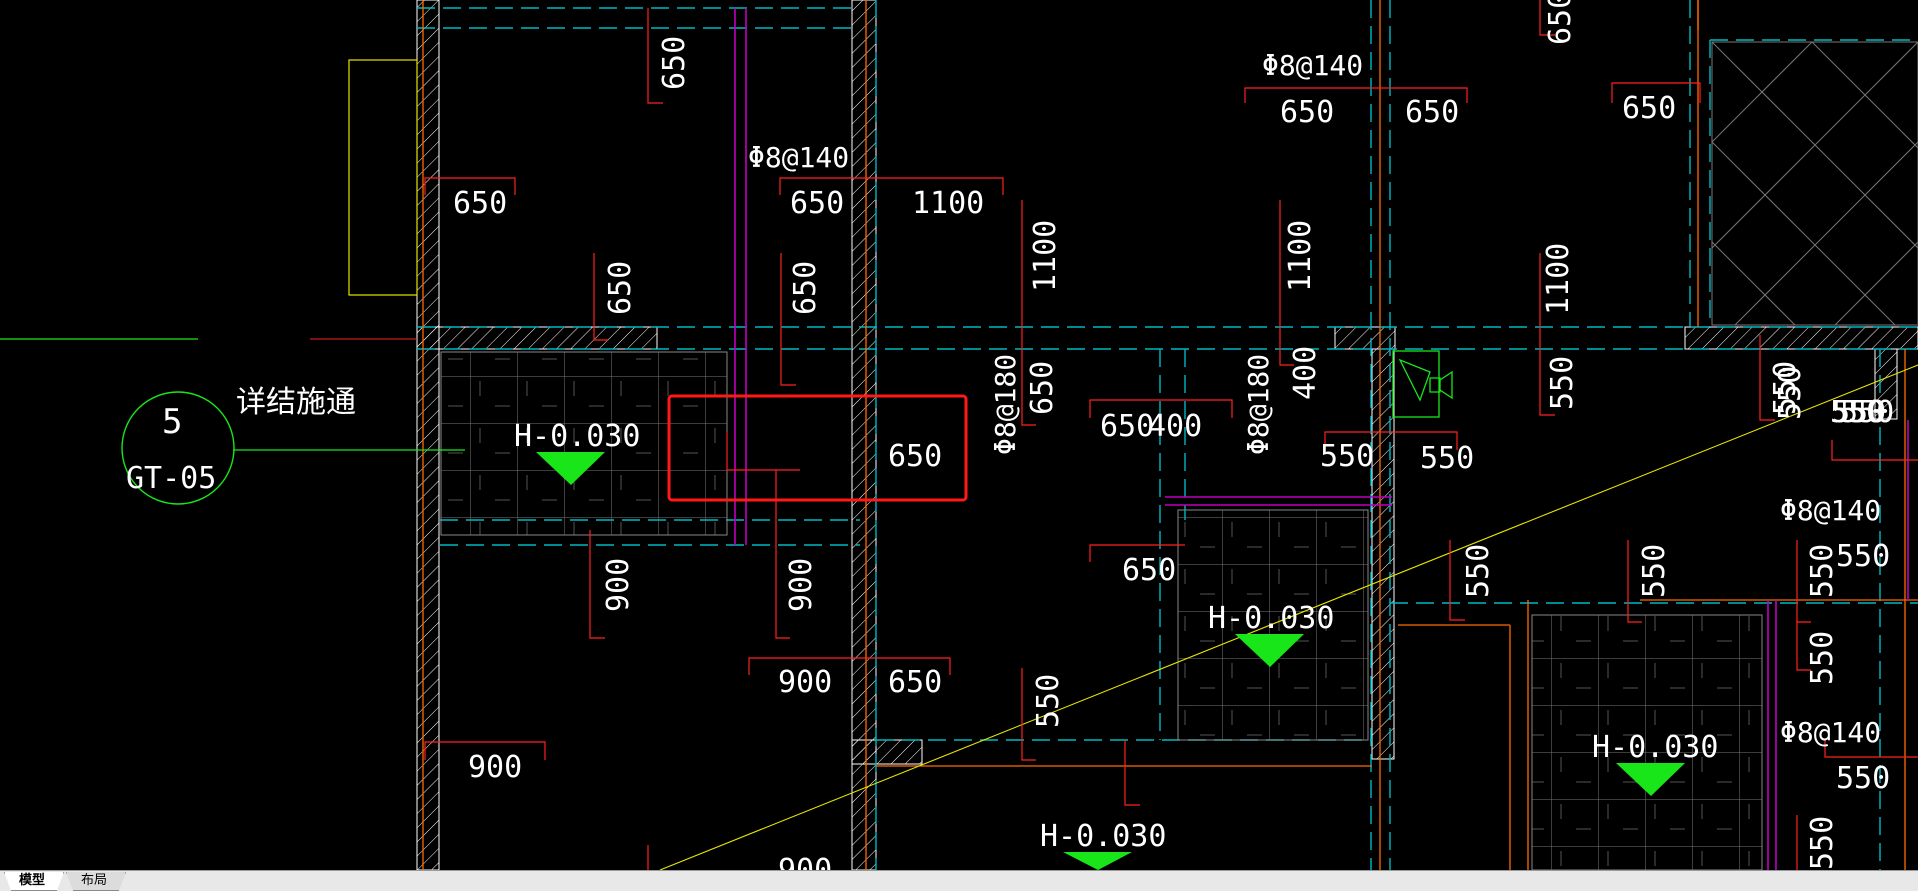 The height and width of the screenshot is (891, 1918). I want to click on callout-sheet: GT-05, so click(171, 478).